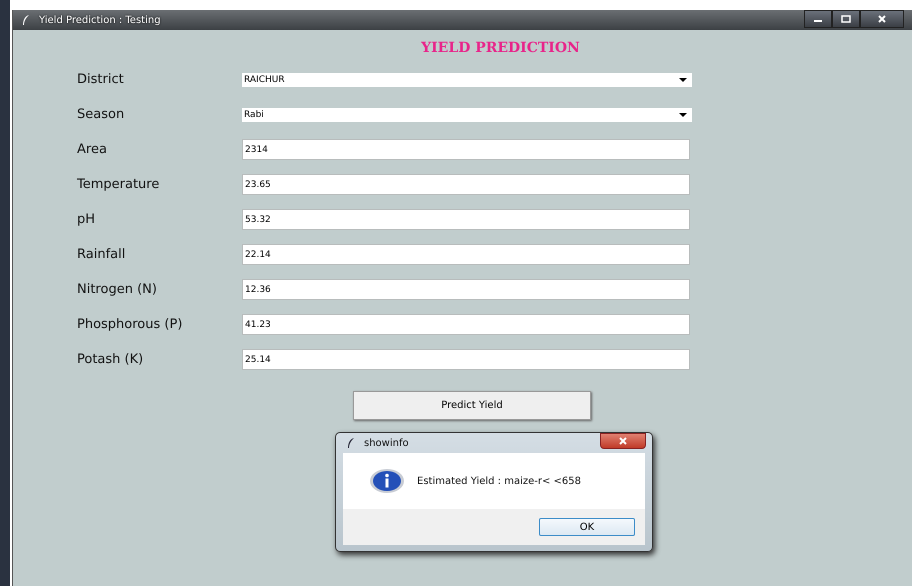 Image resolution: width=912 pixels, height=586 pixels. I want to click on input-field: 22.14, so click(466, 254).